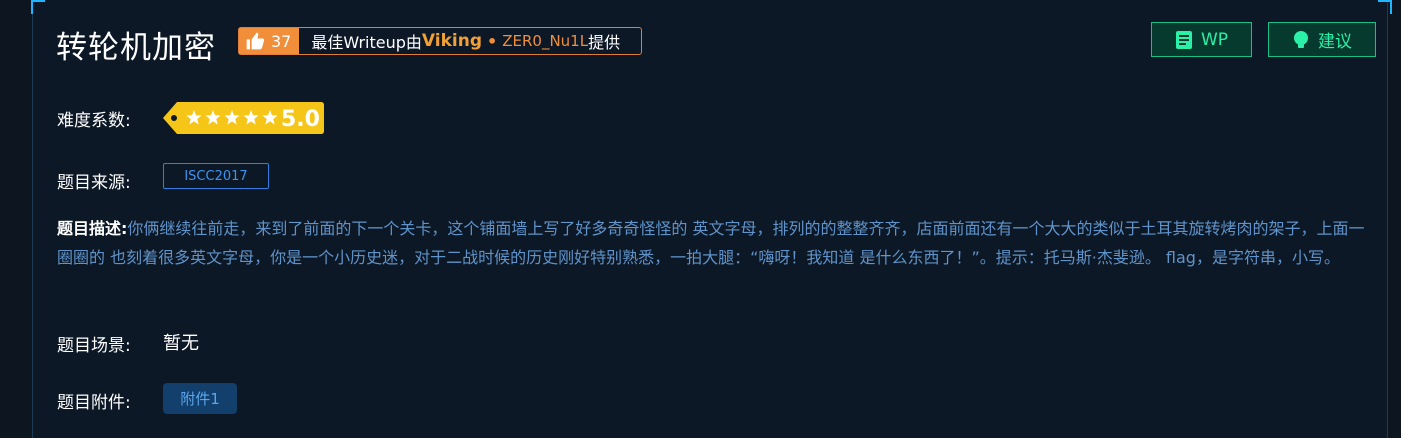 This screenshot has width=1401, height=438. I want to click on scene-value: 暂无, so click(181, 343).